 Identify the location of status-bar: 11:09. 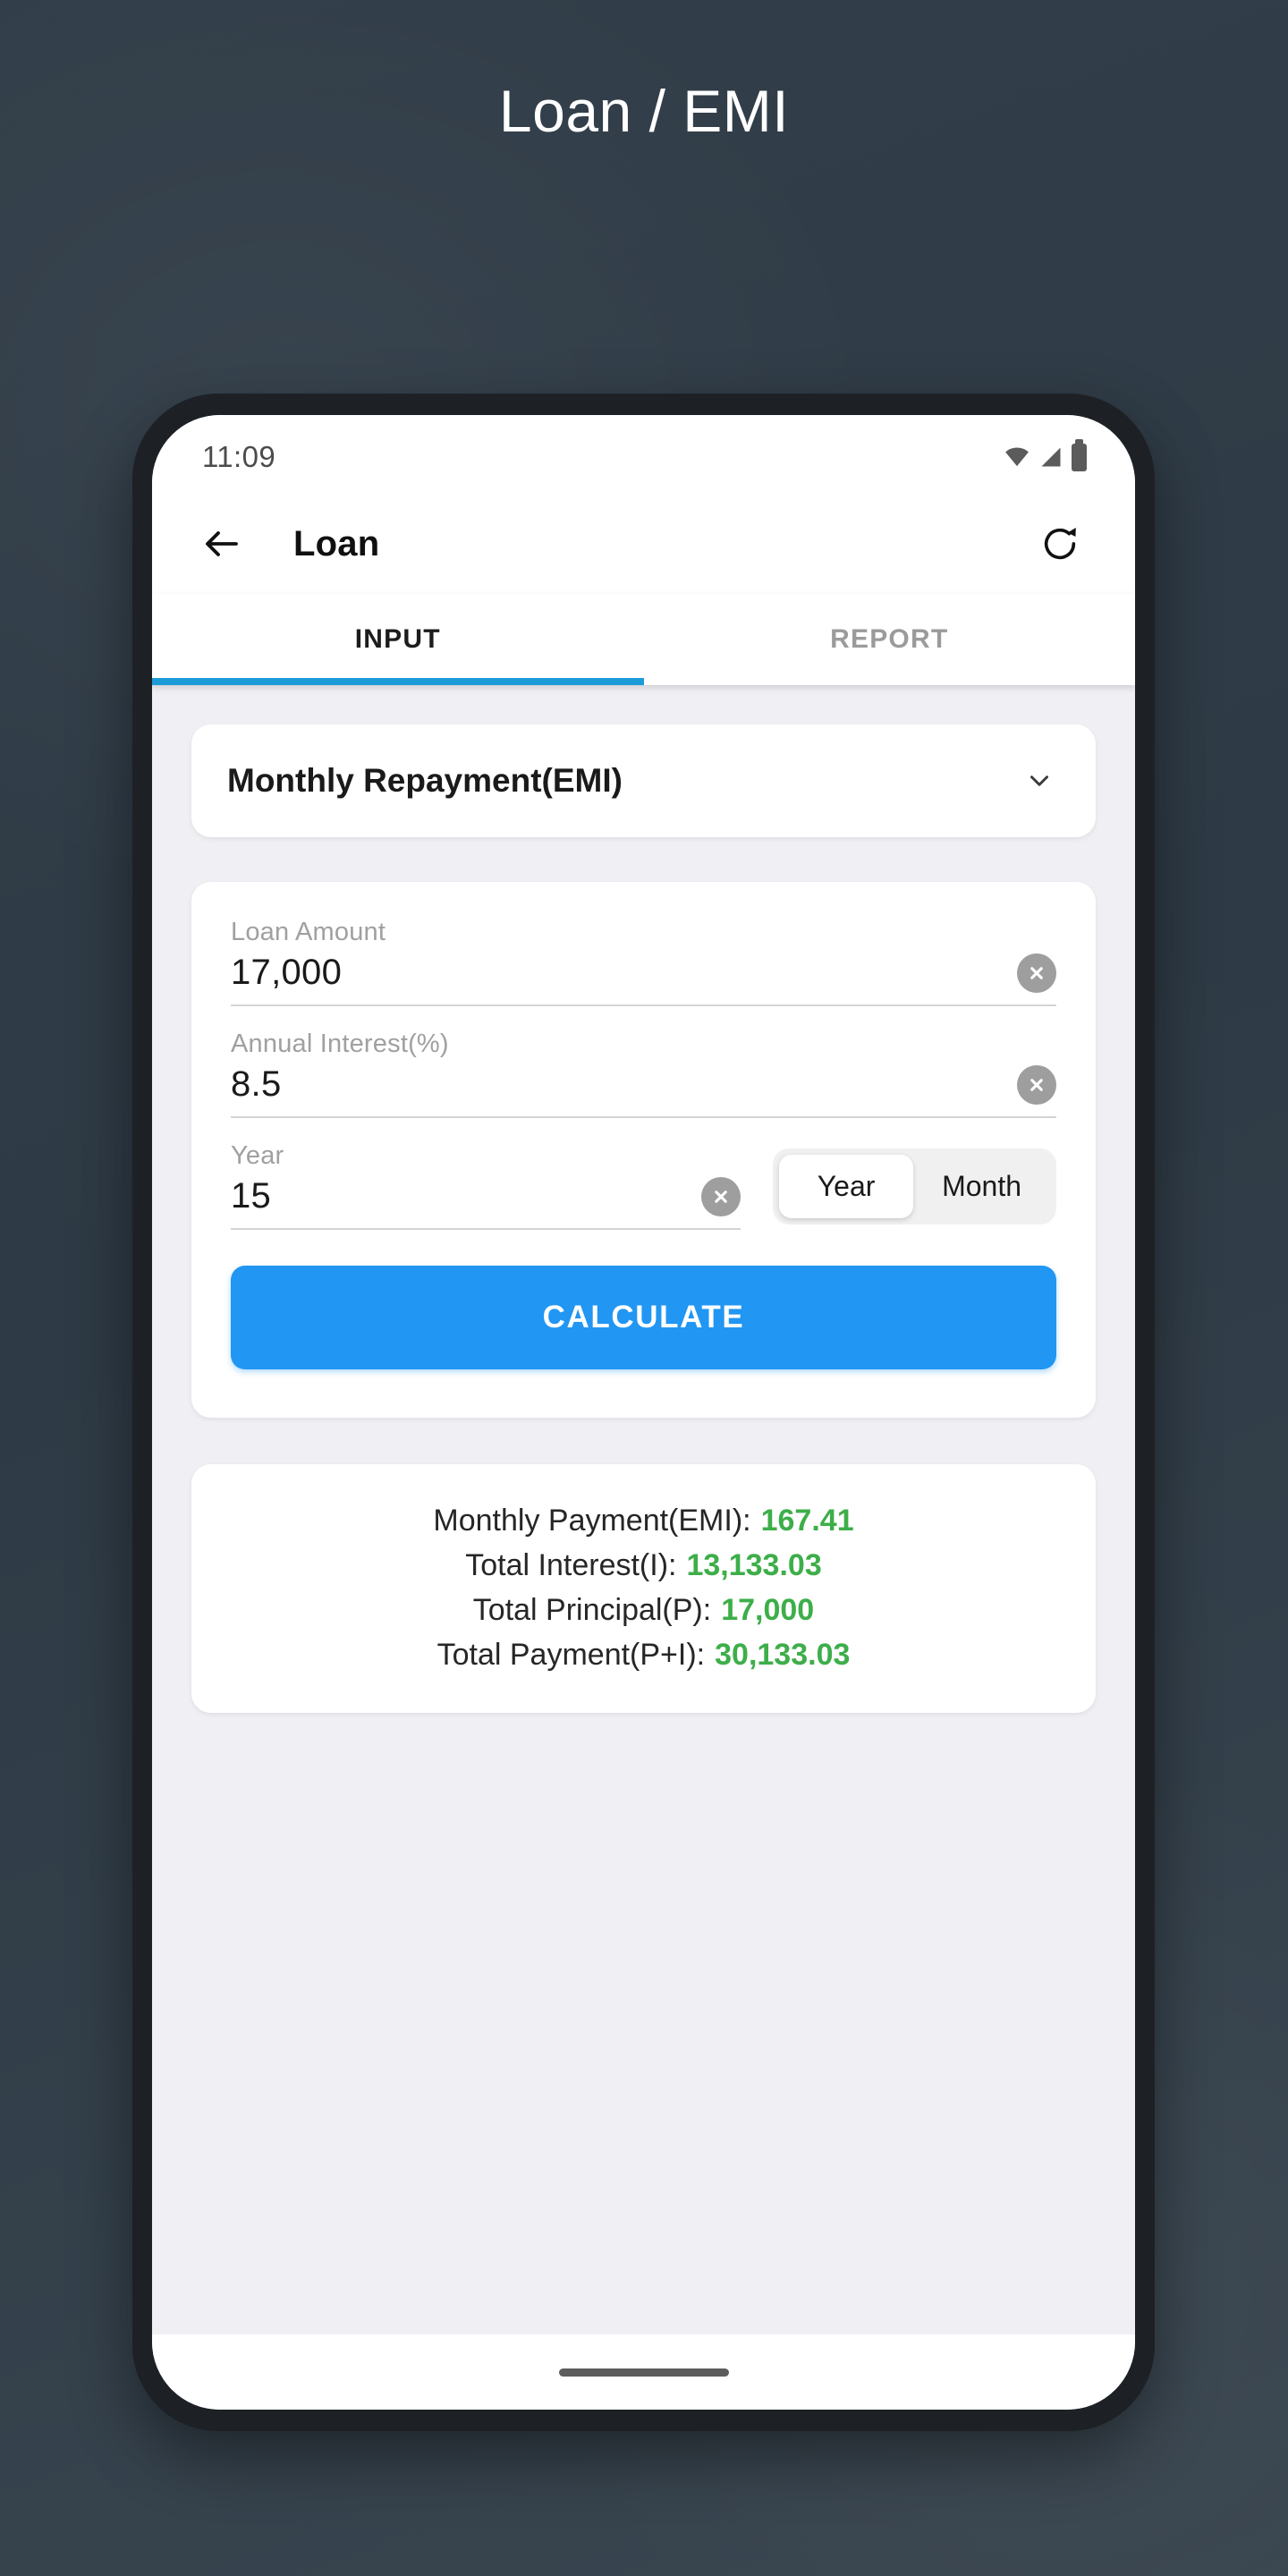
(643, 454).